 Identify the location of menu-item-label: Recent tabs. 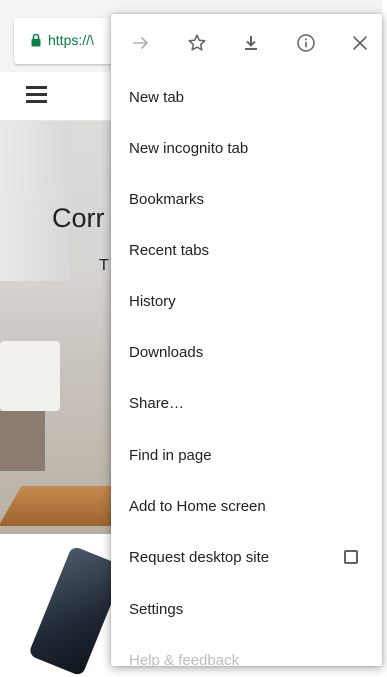
(169, 250).